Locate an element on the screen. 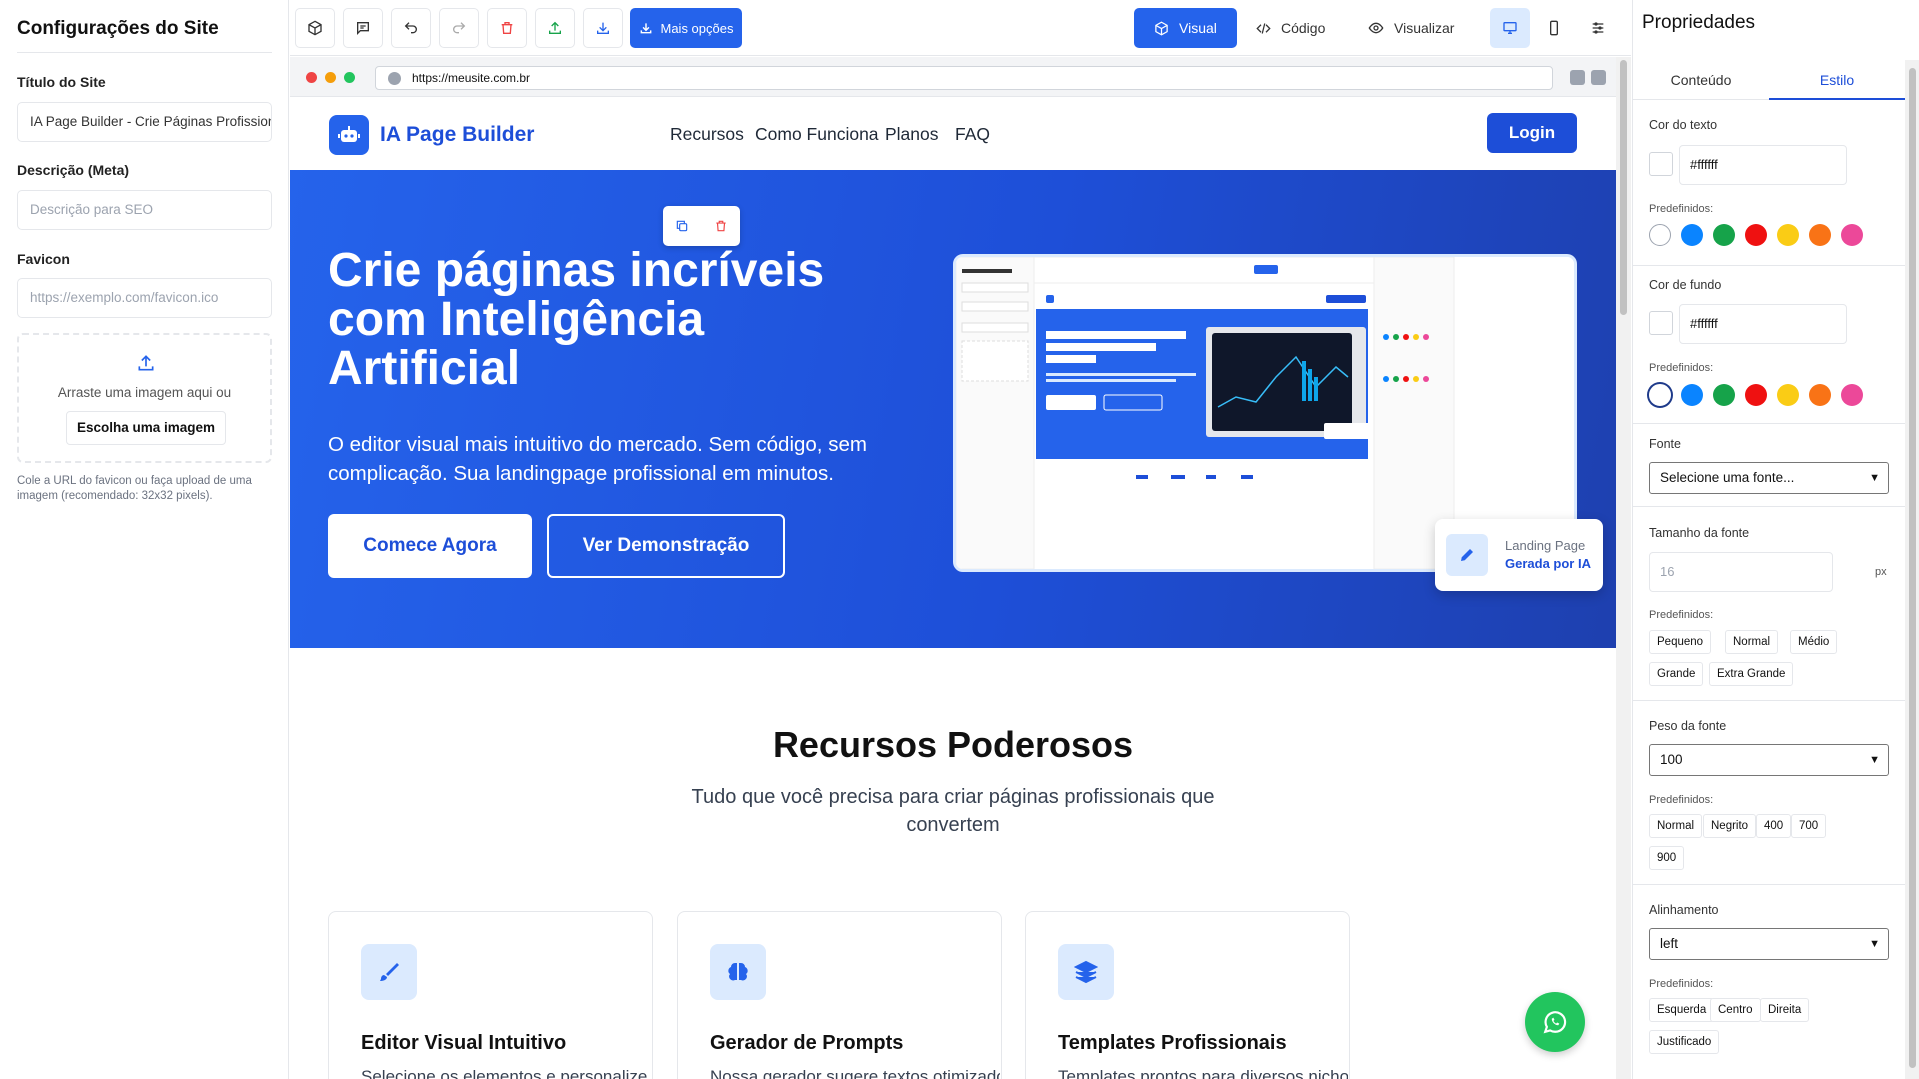 The image size is (1919, 1079). export-button is located at coordinates (555, 28).